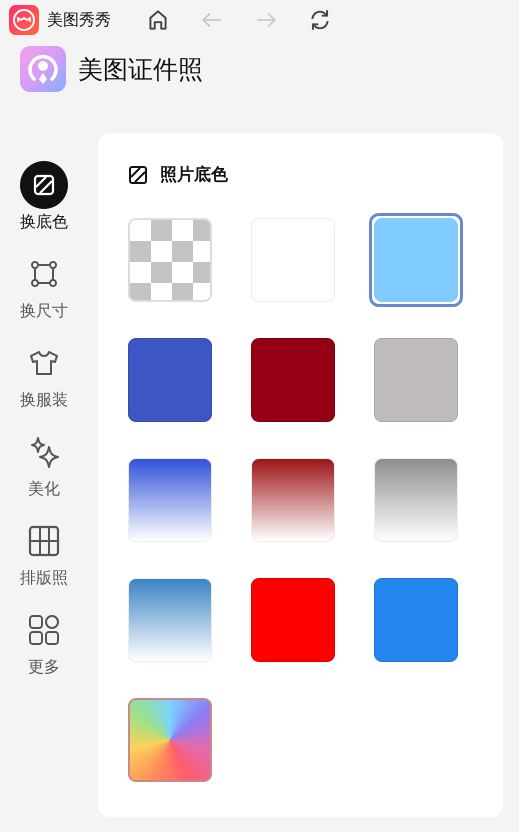 The image size is (519, 832). What do you see at coordinates (44, 541) in the screenshot?
I see `grid-icon` at bounding box center [44, 541].